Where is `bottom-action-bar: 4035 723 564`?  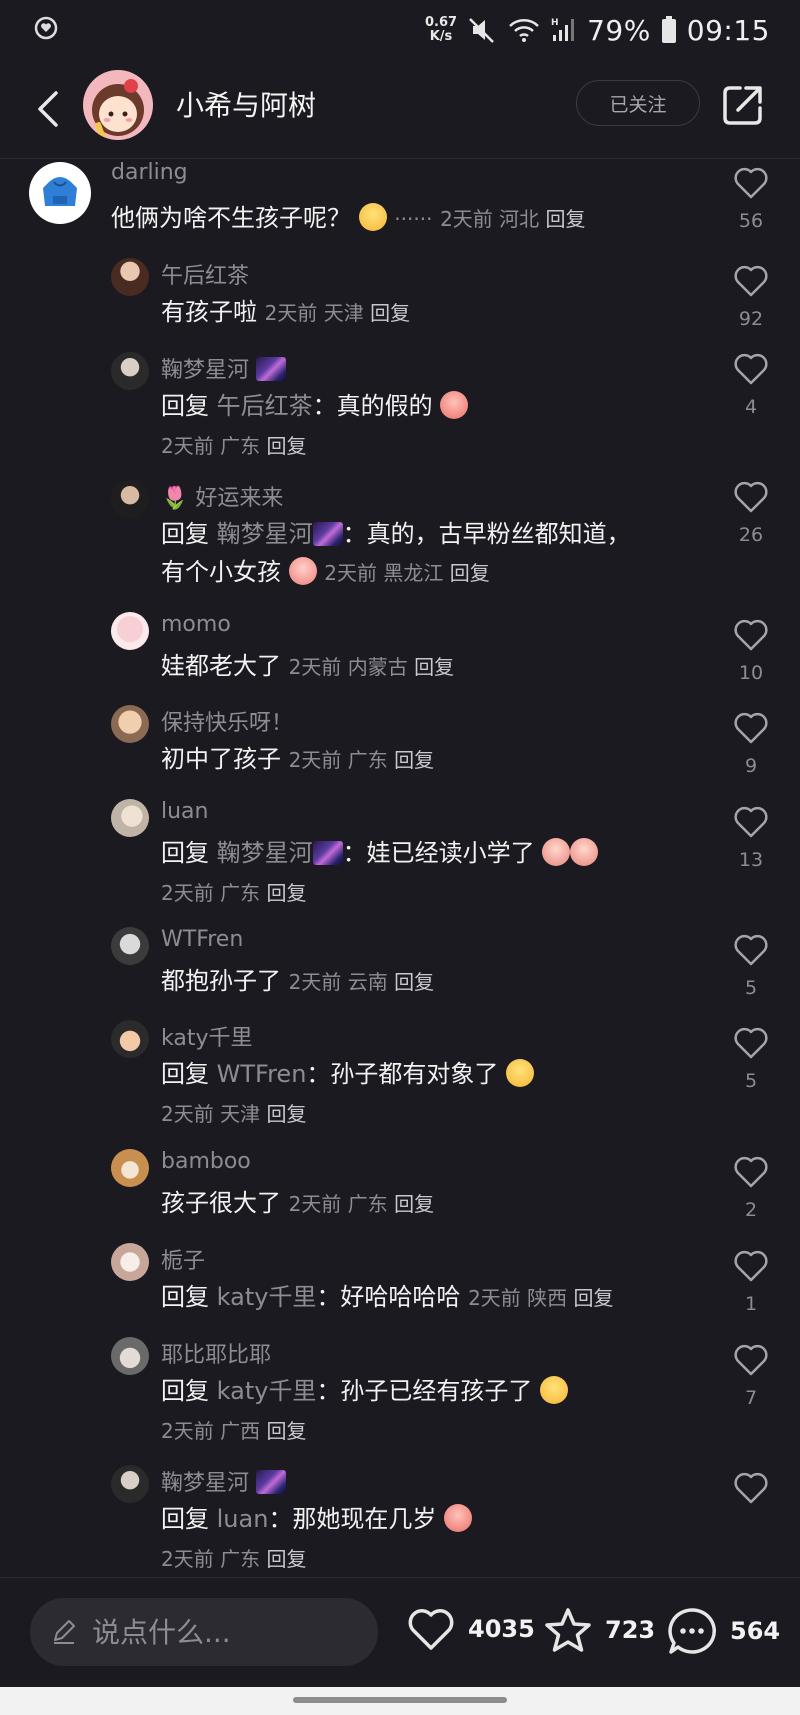 bottom-action-bar: 4035 723 564 is located at coordinates (400, 1632).